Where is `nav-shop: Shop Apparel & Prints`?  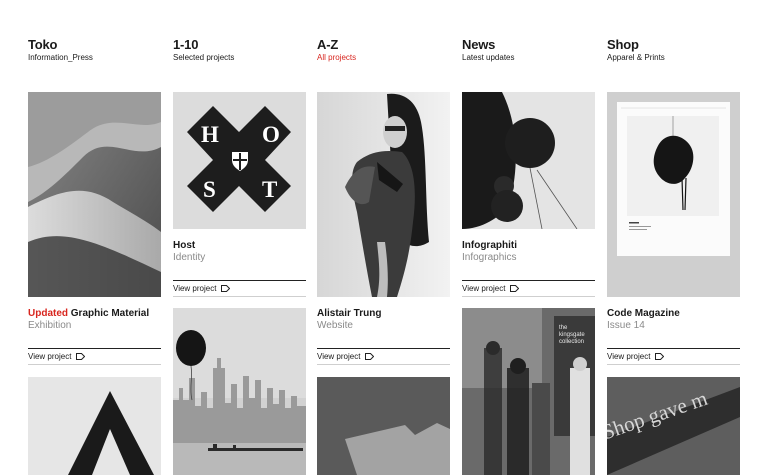 nav-shop: Shop Apparel & Prints is located at coordinates (636, 50).